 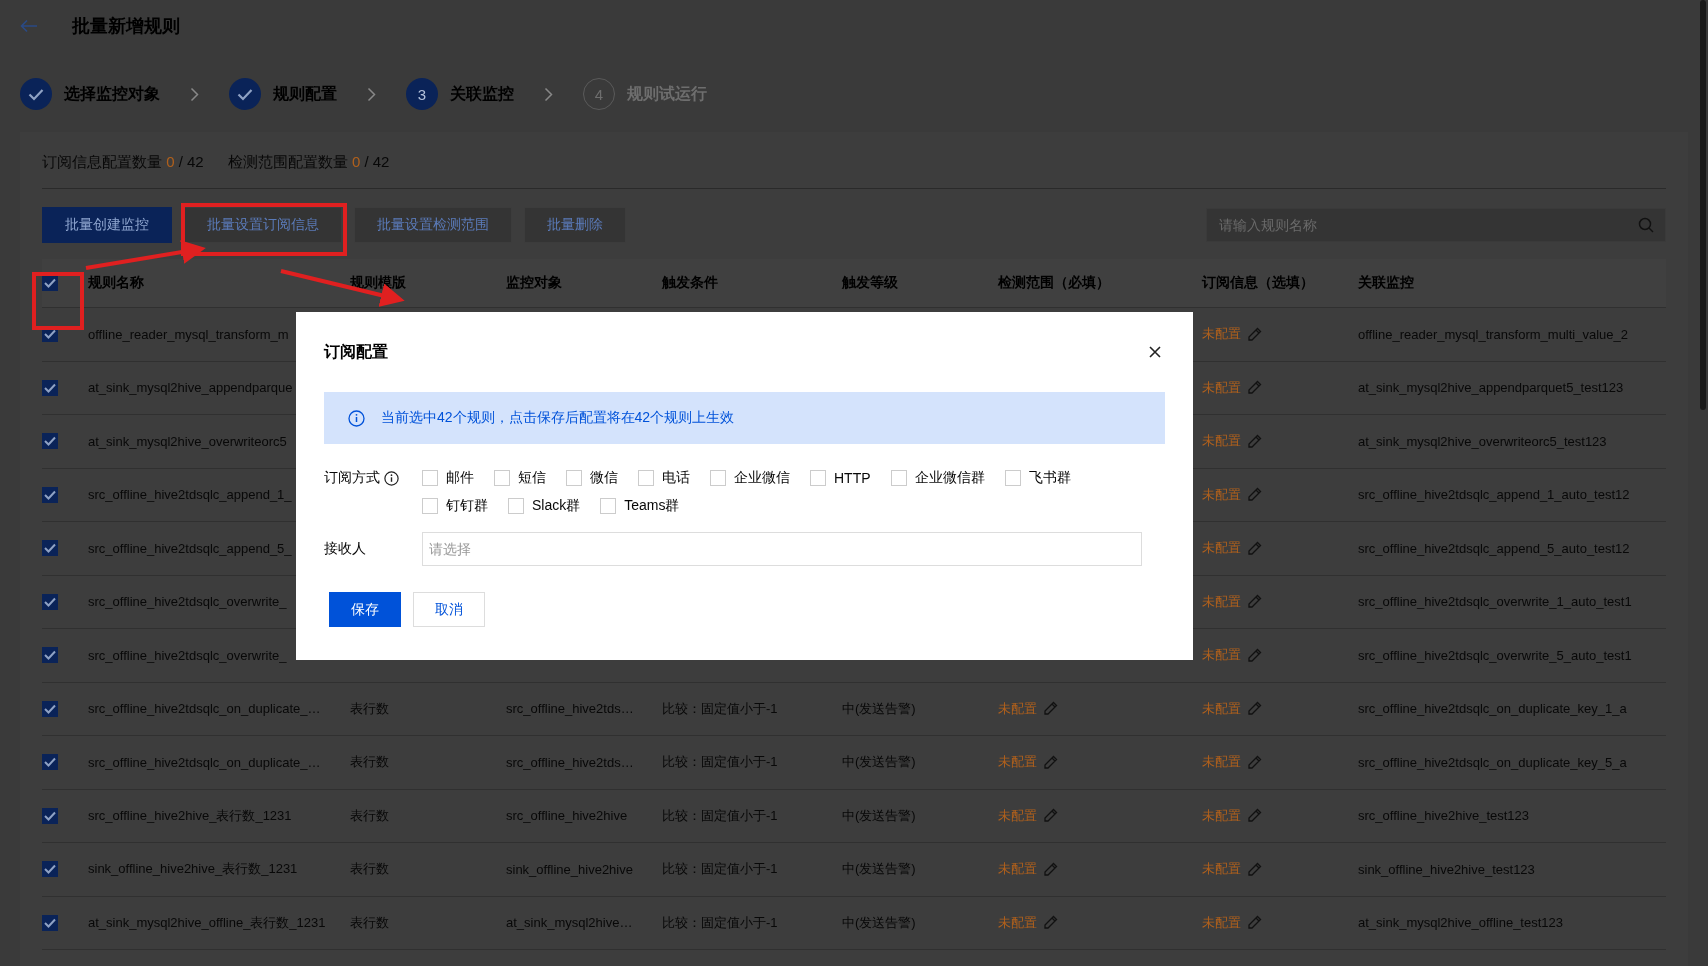 What do you see at coordinates (356, 351) in the screenshot?
I see `dialog-title: 订阅配置` at bounding box center [356, 351].